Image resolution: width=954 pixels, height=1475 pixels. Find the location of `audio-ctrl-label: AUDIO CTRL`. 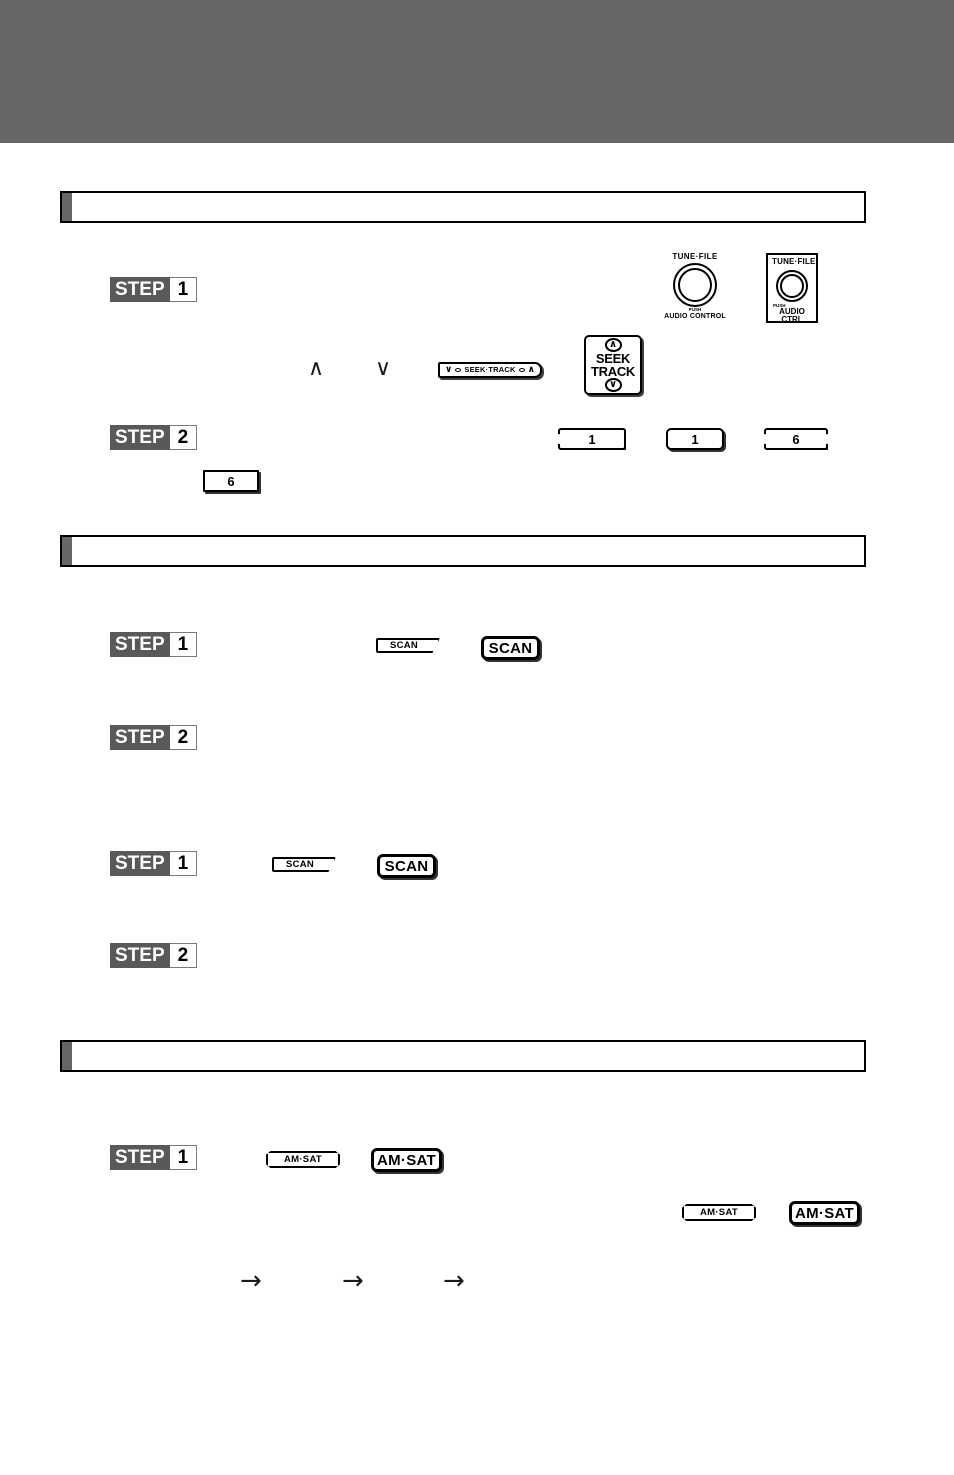

audio-ctrl-label: AUDIO CTRL is located at coordinates (792, 316).